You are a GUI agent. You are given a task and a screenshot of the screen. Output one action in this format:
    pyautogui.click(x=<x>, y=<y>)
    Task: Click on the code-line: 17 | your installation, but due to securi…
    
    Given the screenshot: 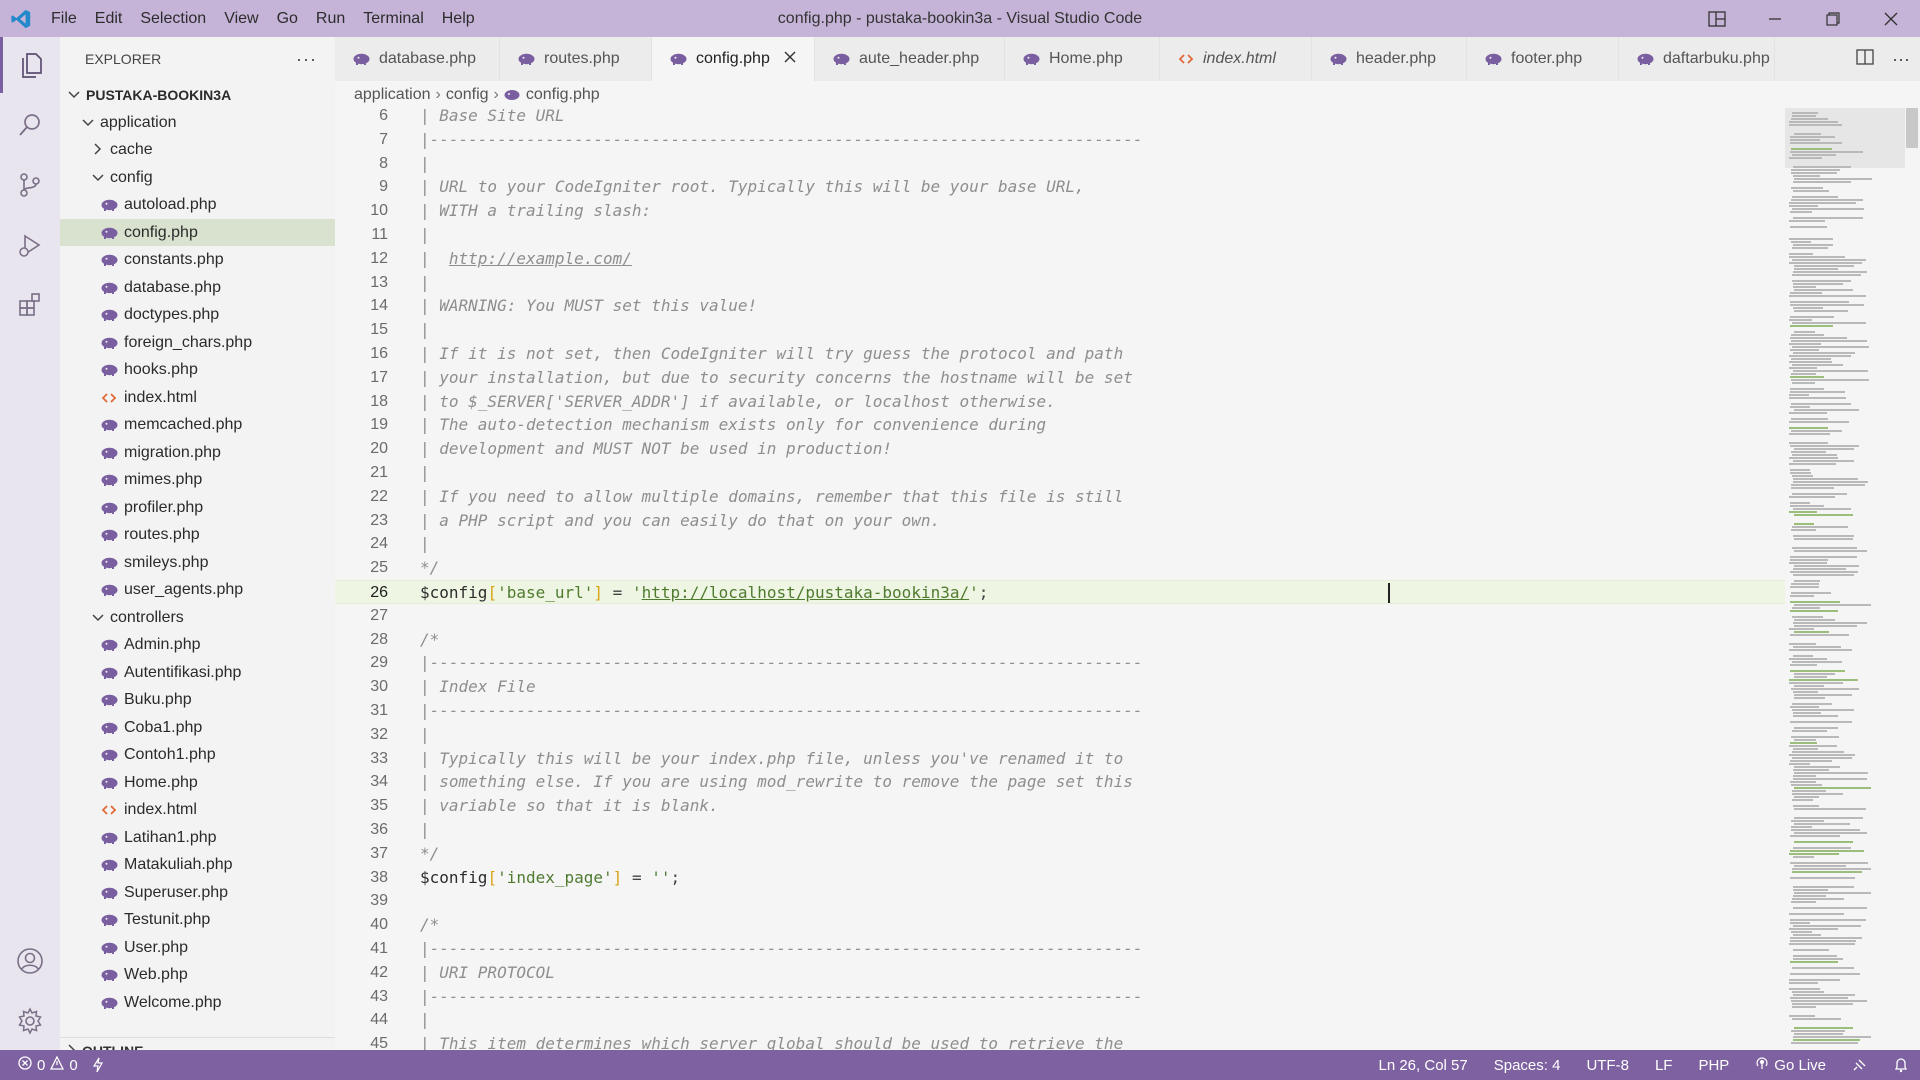 What is the action you would take?
    pyautogui.click(x=1060, y=378)
    